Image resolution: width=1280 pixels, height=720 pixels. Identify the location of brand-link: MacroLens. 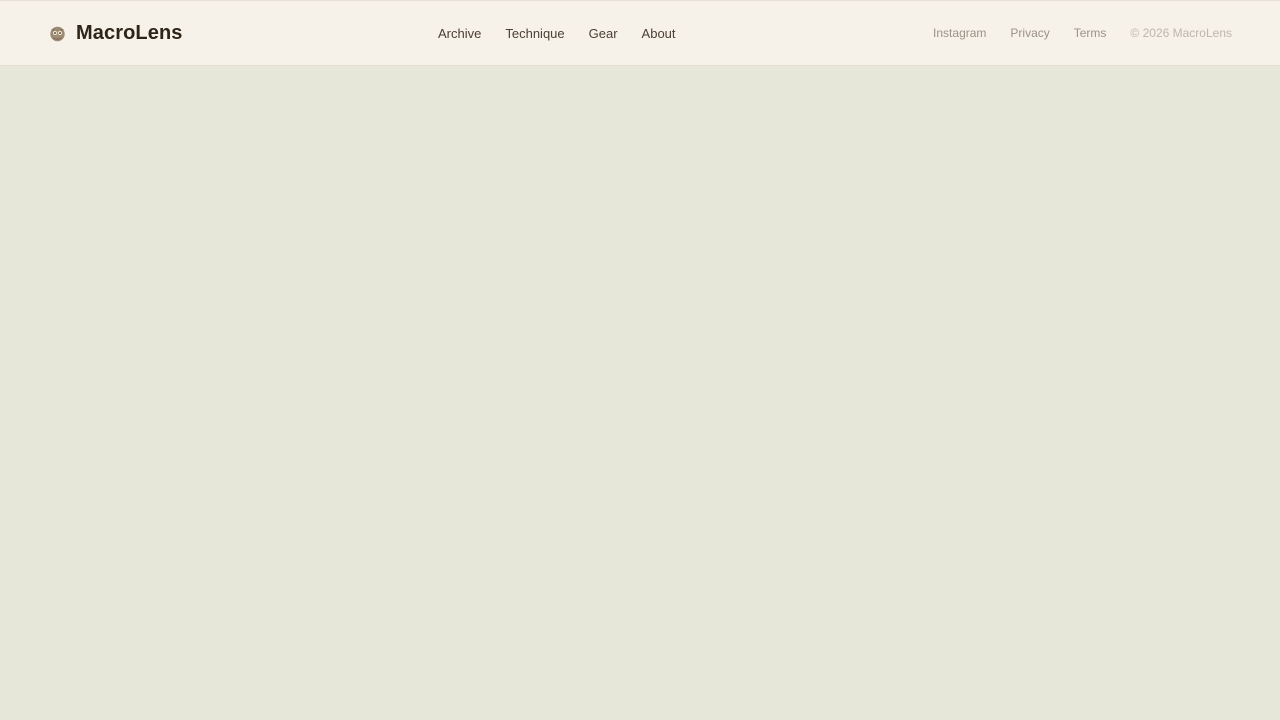
(116, 33).